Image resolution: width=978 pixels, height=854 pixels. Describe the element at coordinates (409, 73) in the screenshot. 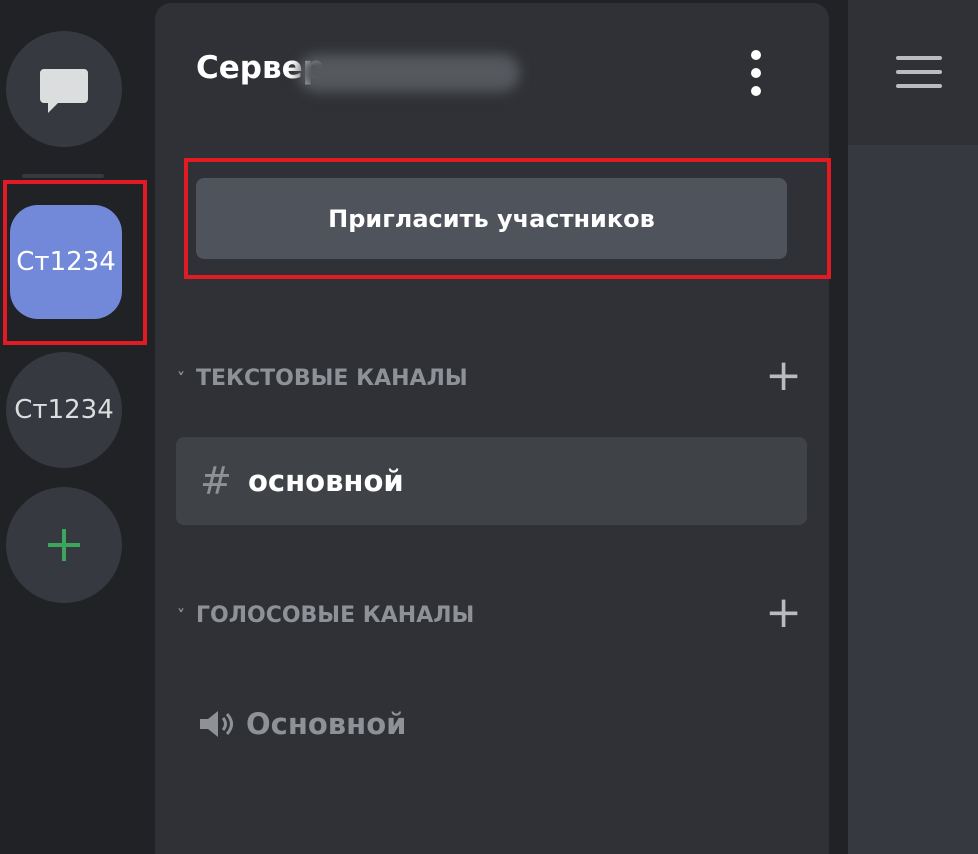

I see `redacted-text` at that location.